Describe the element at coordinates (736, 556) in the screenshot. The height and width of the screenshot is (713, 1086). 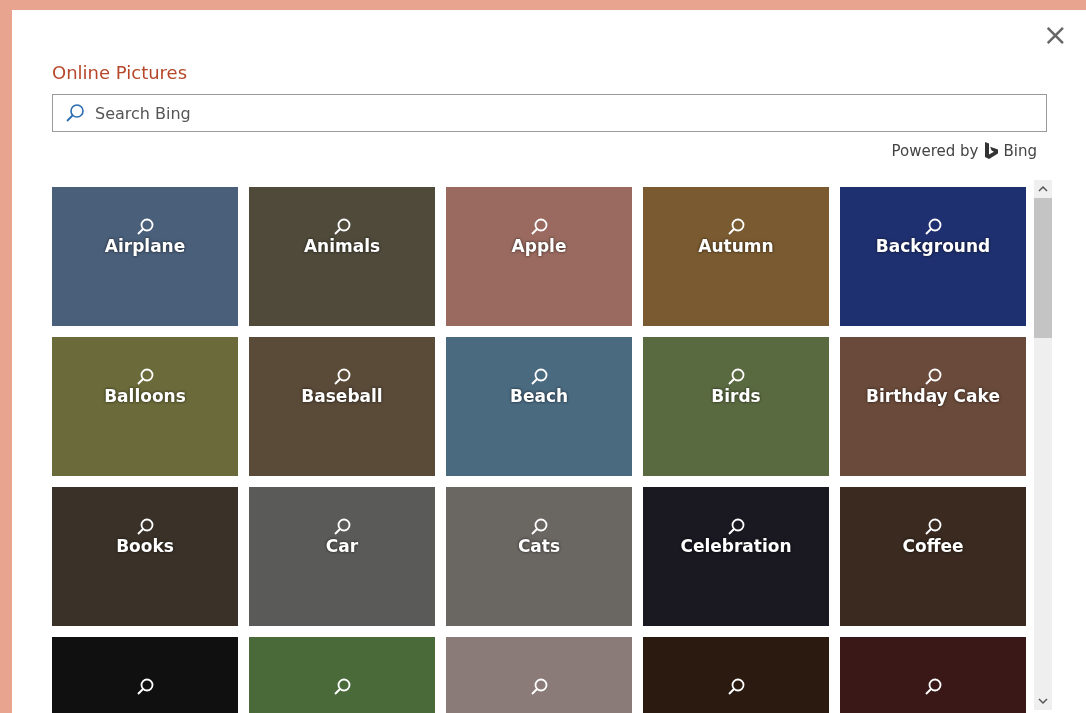
I see `picture-category-tile: Celebration` at that location.